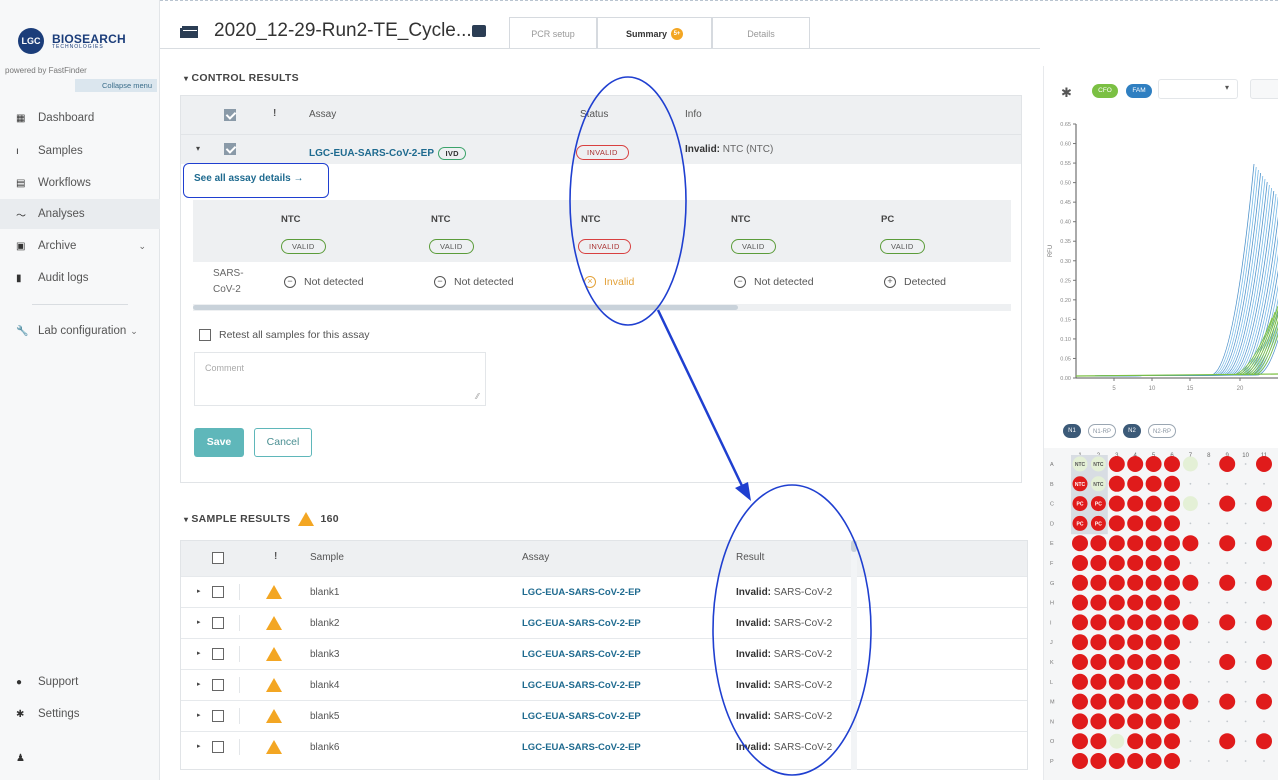 Image resolution: width=1278 pixels, height=780 pixels. I want to click on sample-header: Sample, so click(327, 557).